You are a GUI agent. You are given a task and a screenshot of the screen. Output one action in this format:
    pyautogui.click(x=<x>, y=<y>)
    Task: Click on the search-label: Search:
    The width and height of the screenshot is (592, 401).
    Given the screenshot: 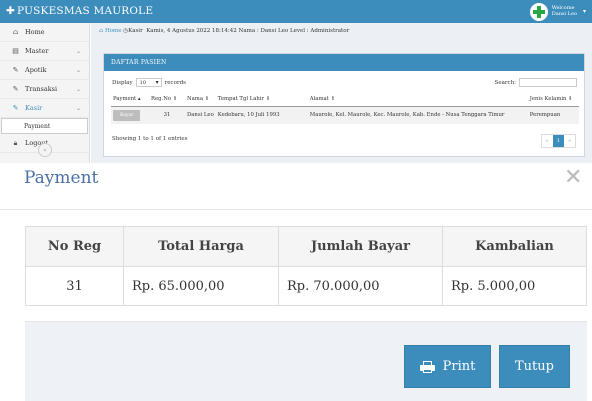 What is the action you would take?
    pyautogui.click(x=505, y=82)
    